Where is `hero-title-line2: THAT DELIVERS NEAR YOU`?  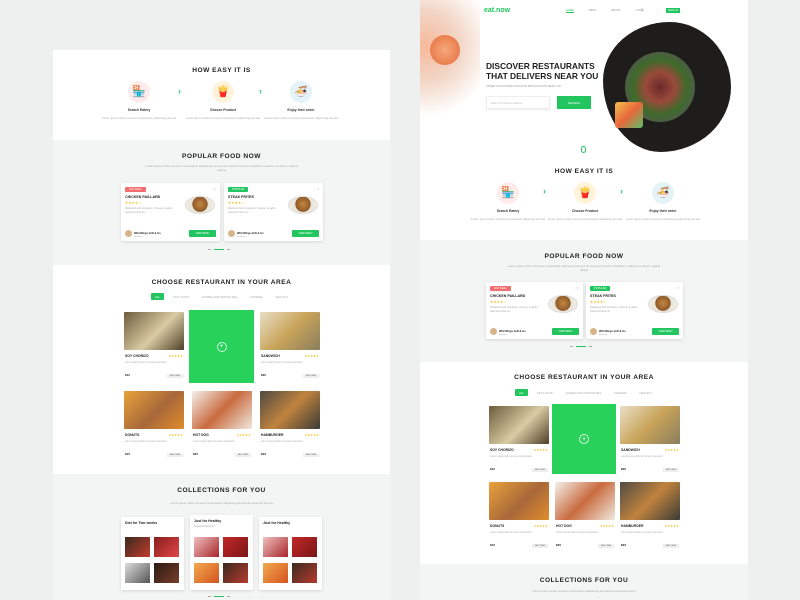 hero-title-line2: THAT DELIVERS NEAR YOU is located at coordinates (542, 76).